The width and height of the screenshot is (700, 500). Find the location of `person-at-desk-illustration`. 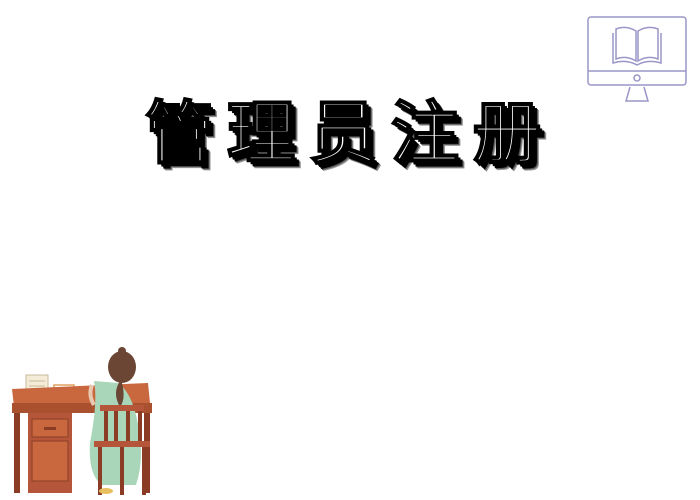

person-at-desk-illustration is located at coordinates (82, 421).